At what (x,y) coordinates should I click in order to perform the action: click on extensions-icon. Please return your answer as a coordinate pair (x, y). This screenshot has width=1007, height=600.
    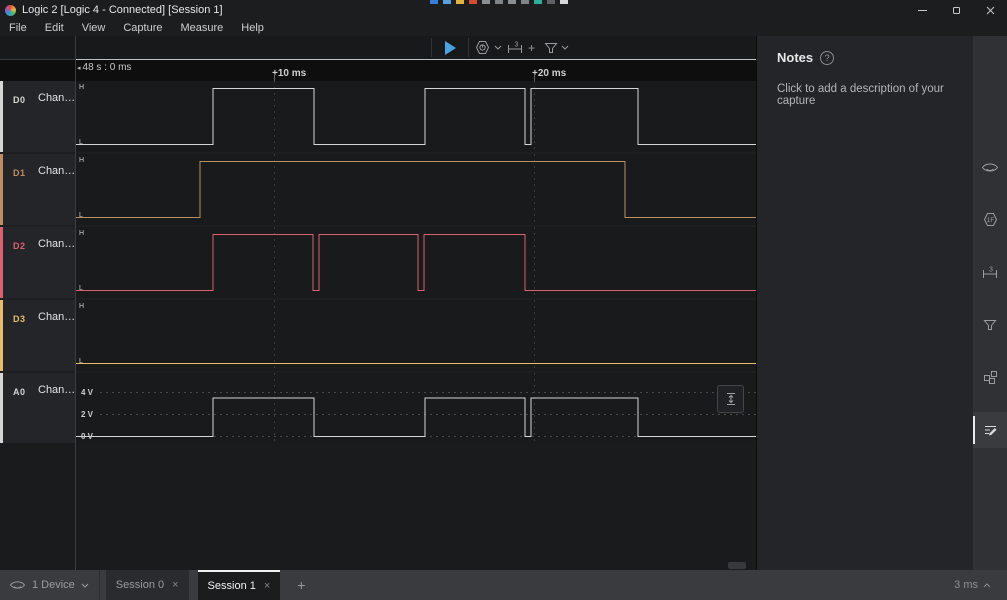
    Looking at the image, I should click on (990, 377).